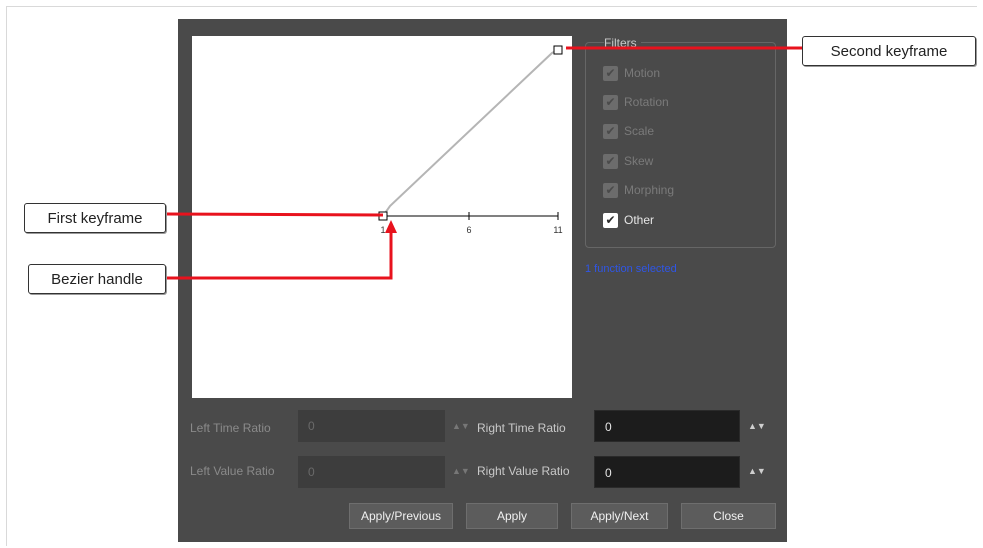 Image resolution: width=983 pixels, height=548 pixels. I want to click on graph-canvas, so click(470, 133).